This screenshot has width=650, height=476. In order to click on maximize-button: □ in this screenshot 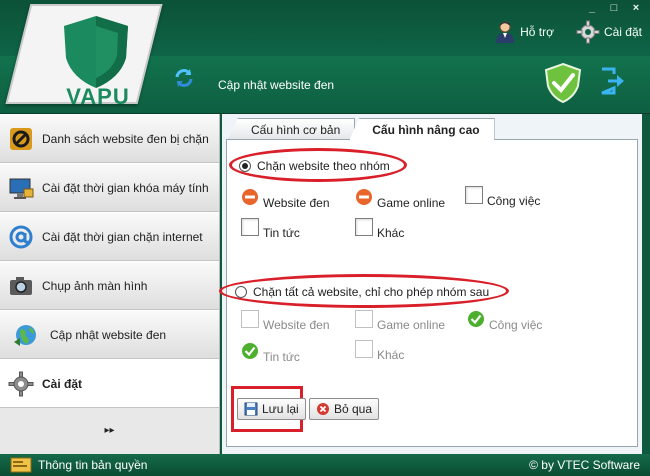, I will do `click(614, 8)`.